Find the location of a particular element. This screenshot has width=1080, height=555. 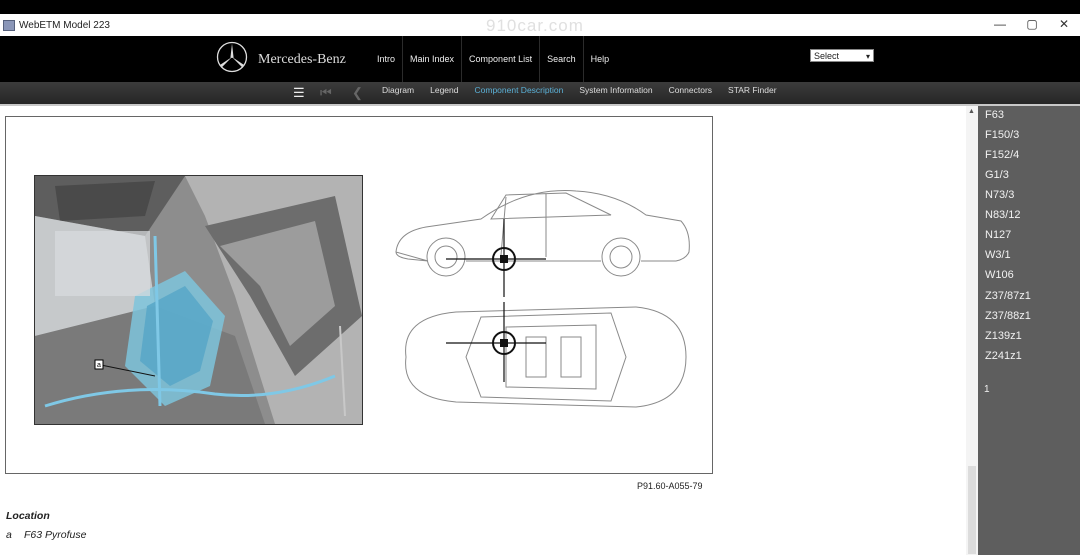

mercedes-star-logo is located at coordinates (232, 57).